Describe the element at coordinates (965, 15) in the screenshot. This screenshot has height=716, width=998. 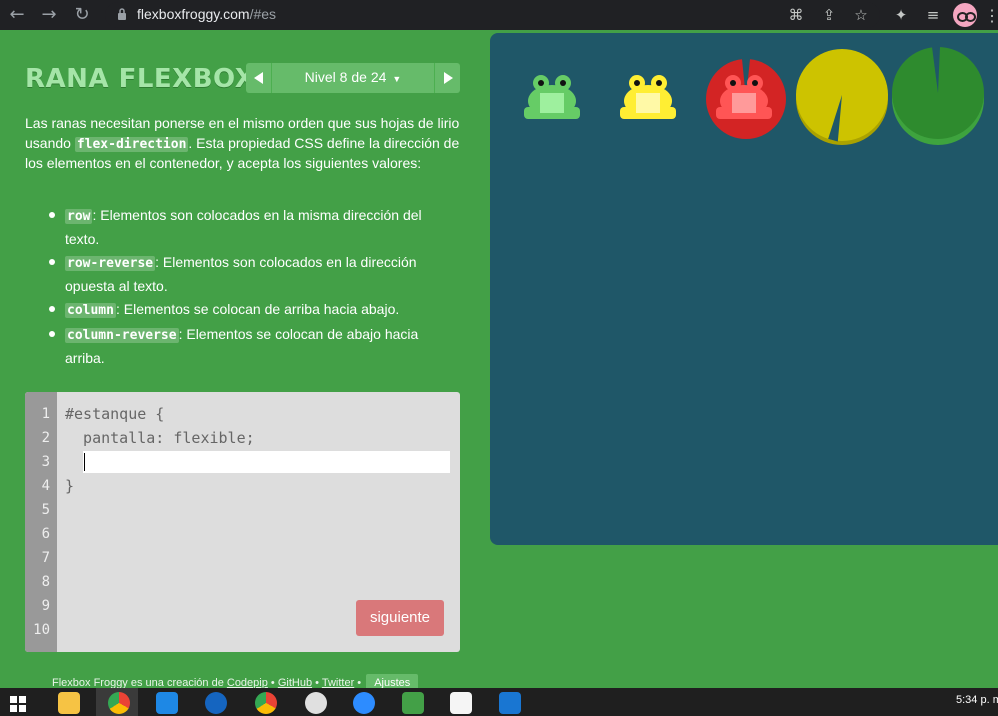
I see `profile-icon` at that location.